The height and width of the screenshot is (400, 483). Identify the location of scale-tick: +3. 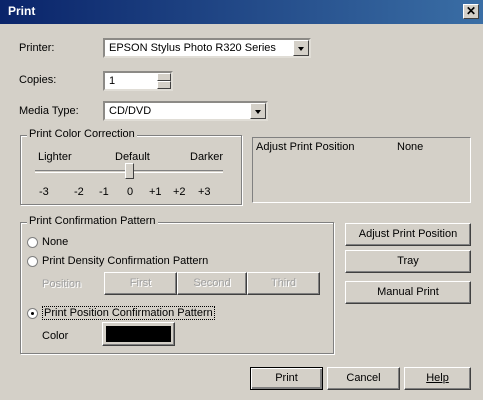
(204, 192).